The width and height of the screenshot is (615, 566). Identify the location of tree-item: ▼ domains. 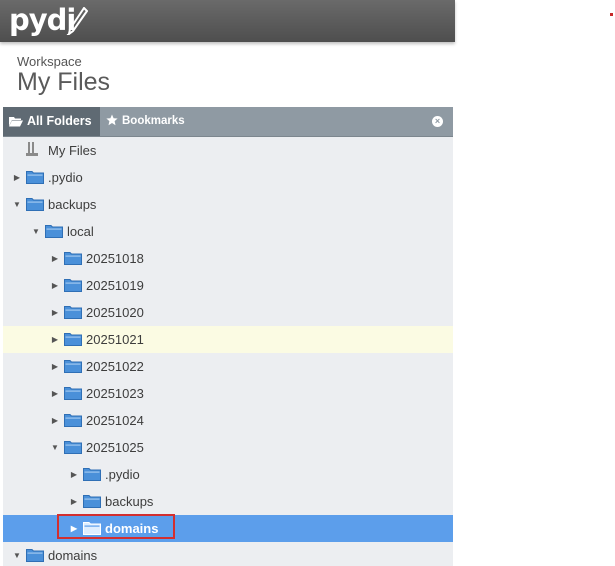
(228, 554).